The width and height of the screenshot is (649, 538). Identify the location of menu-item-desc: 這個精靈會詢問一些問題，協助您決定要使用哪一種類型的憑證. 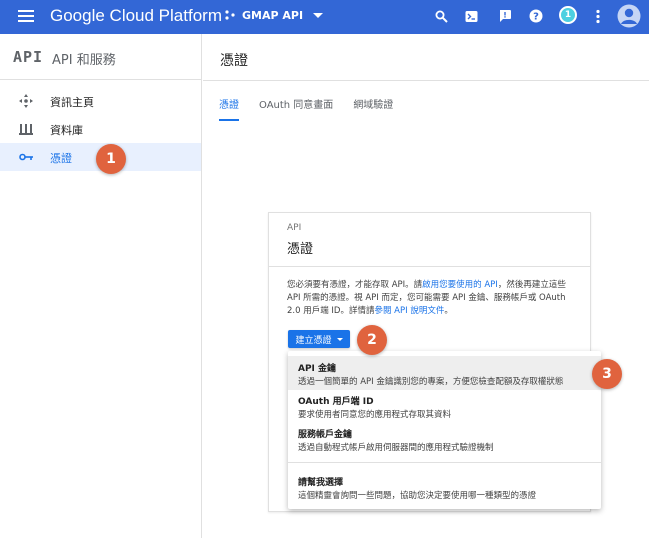
(417, 496).